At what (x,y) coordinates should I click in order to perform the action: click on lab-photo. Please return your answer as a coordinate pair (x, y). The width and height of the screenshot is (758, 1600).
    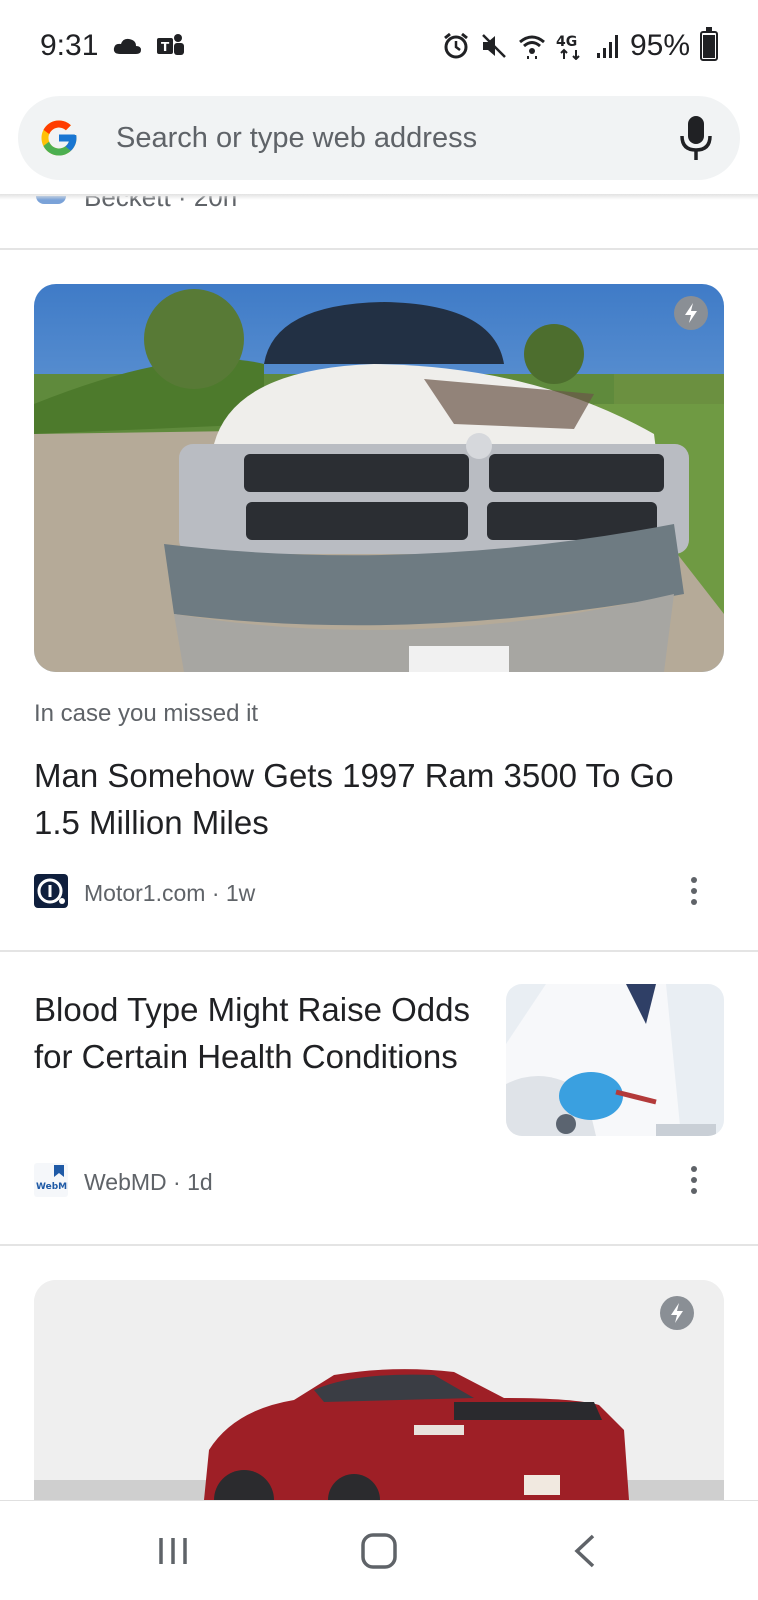
    Looking at the image, I should click on (615, 1060).